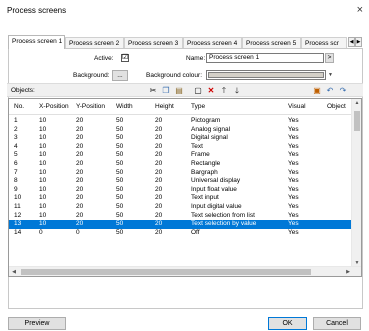 The image size is (369, 331). What do you see at coordinates (297, 106) in the screenshot?
I see `column-header-visual: Visual` at bounding box center [297, 106].